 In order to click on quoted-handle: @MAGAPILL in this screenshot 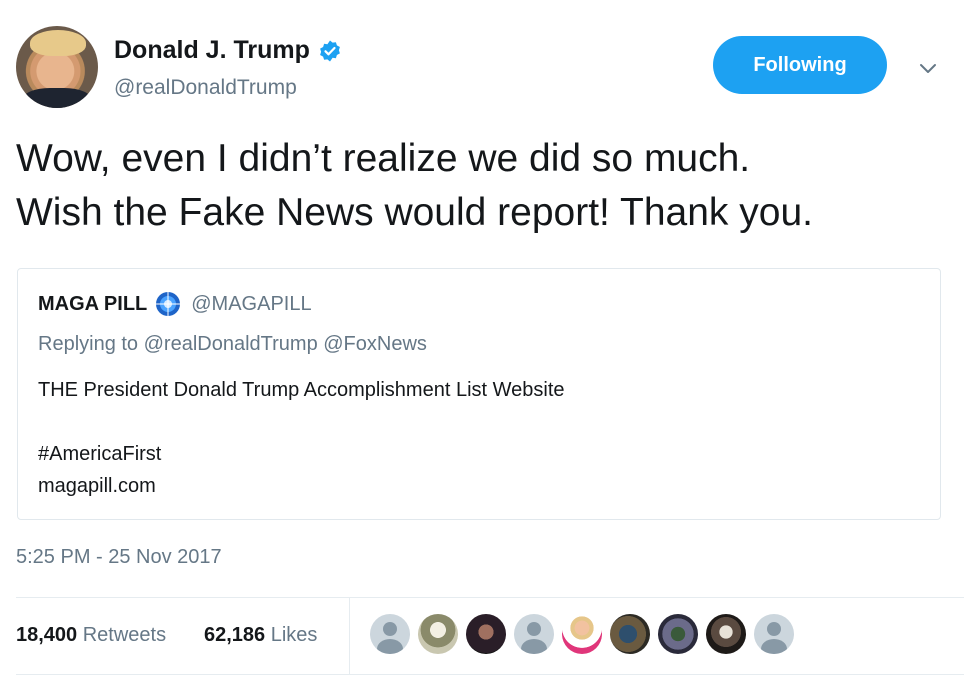, I will do `click(251, 303)`.